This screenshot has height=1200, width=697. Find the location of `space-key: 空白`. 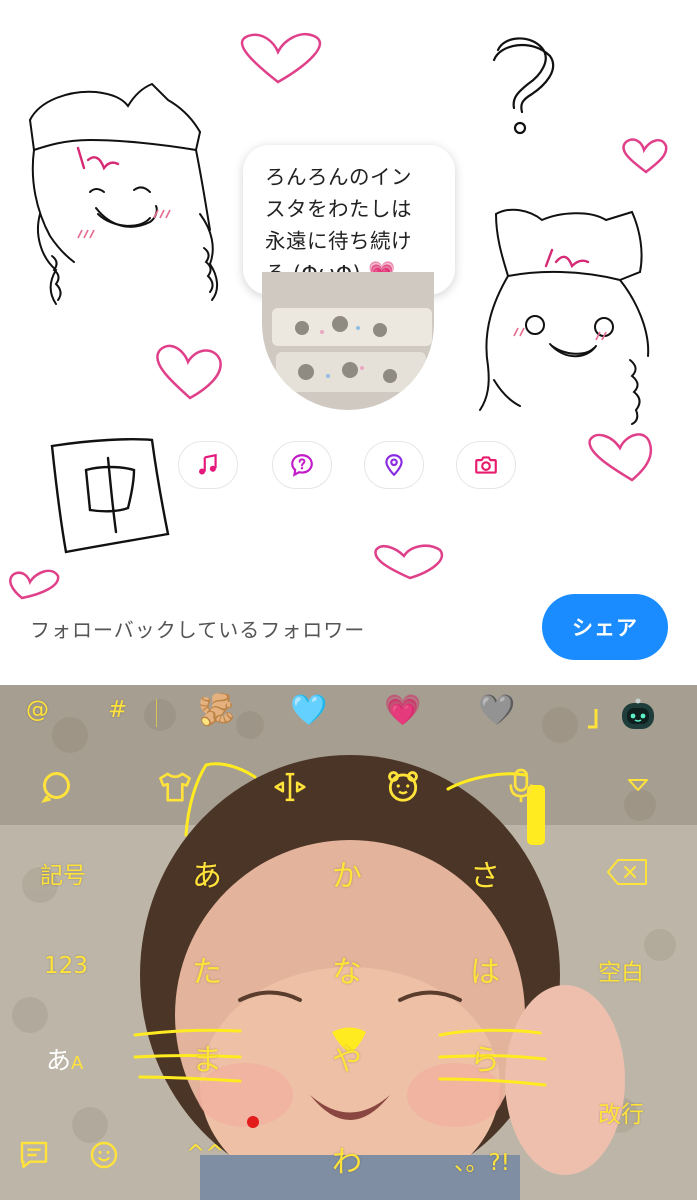

space-key: 空白 is located at coordinates (621, 970).